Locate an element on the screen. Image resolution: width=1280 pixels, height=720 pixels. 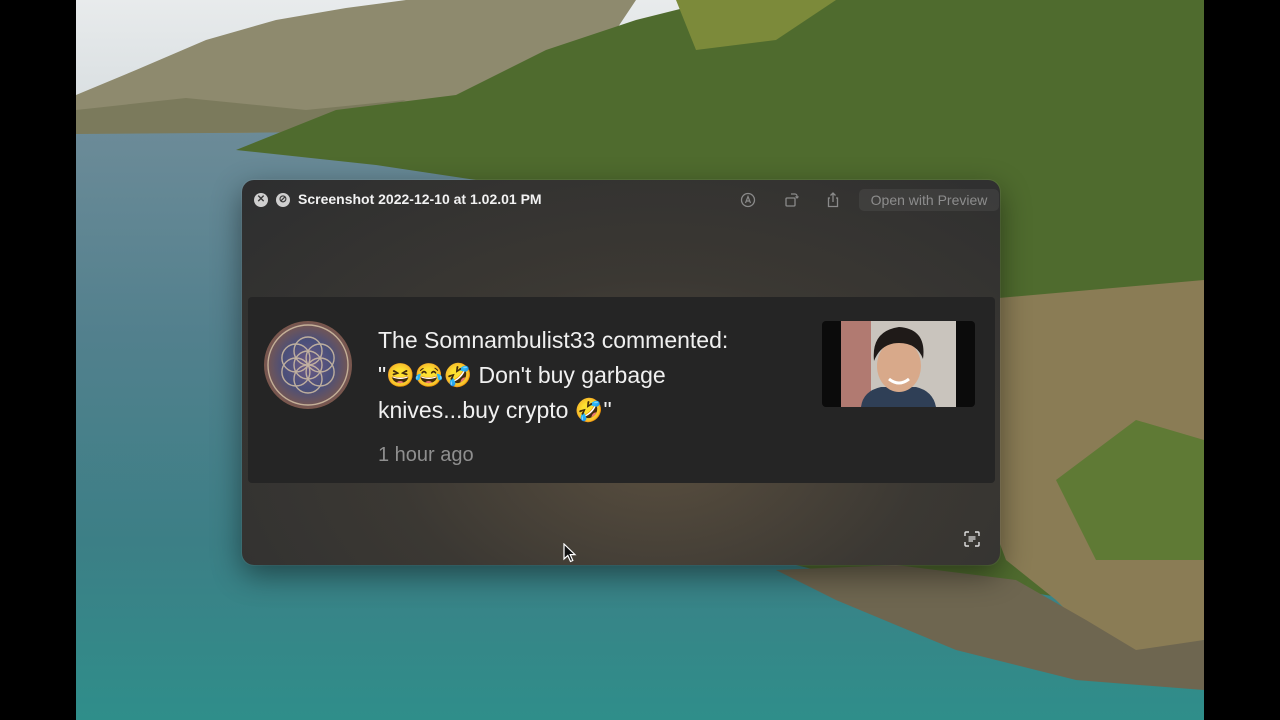
close-button: ✕ is located at coordinates (261, 200).